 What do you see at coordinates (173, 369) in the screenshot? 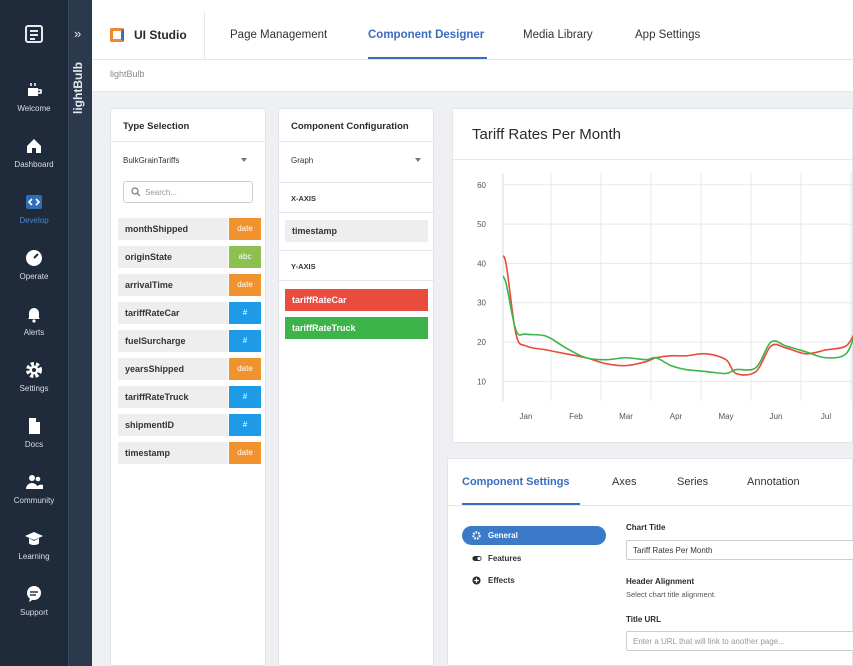
I see `field-name: yearsShipped` at bounding box center [173, 369].